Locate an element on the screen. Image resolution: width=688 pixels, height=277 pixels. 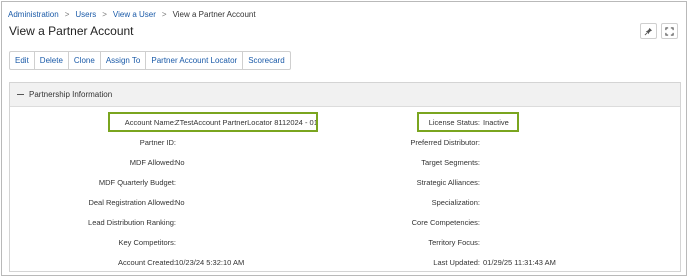
field-label: Specialization: is located at coordinates (455, 202).